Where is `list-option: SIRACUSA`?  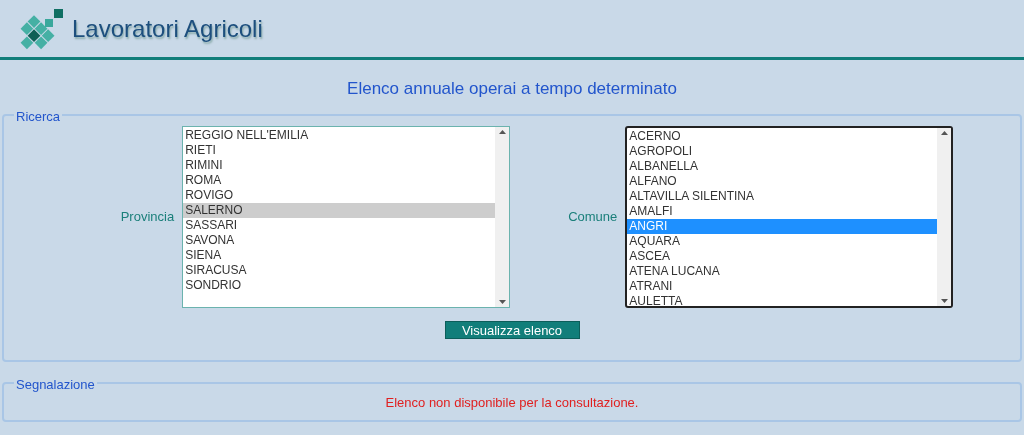
list-option: SIRACUSA is located at coordinates (339, 270).